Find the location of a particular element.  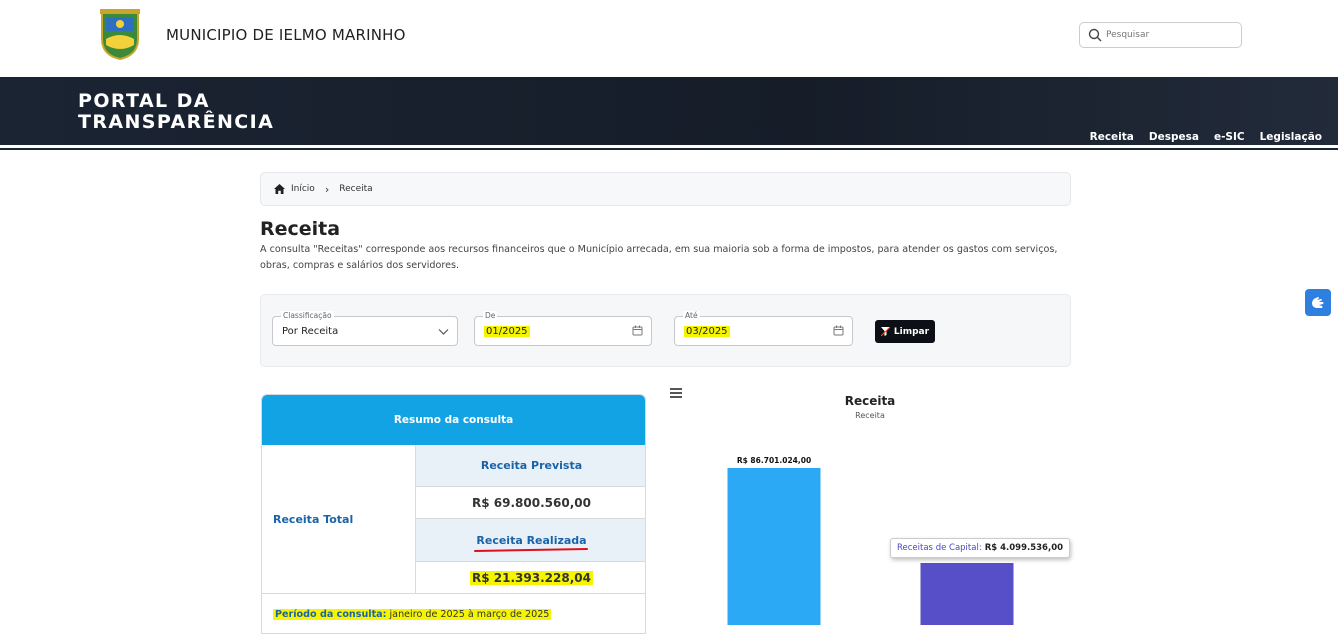

ate-label: Até is located at coordinates (691, 315).